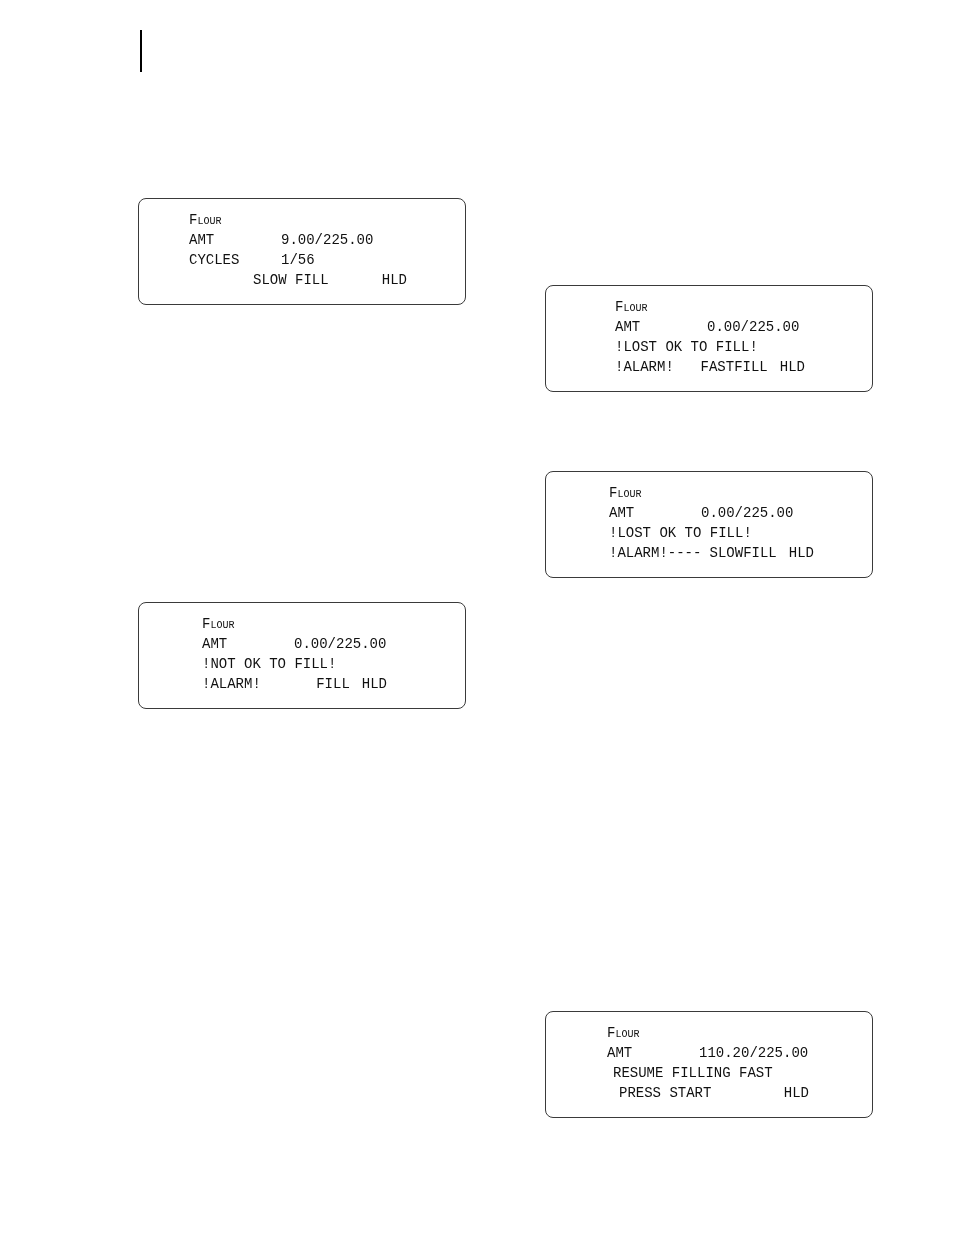  I want to click on fill-mode-text: FILL, so click(333, 684).